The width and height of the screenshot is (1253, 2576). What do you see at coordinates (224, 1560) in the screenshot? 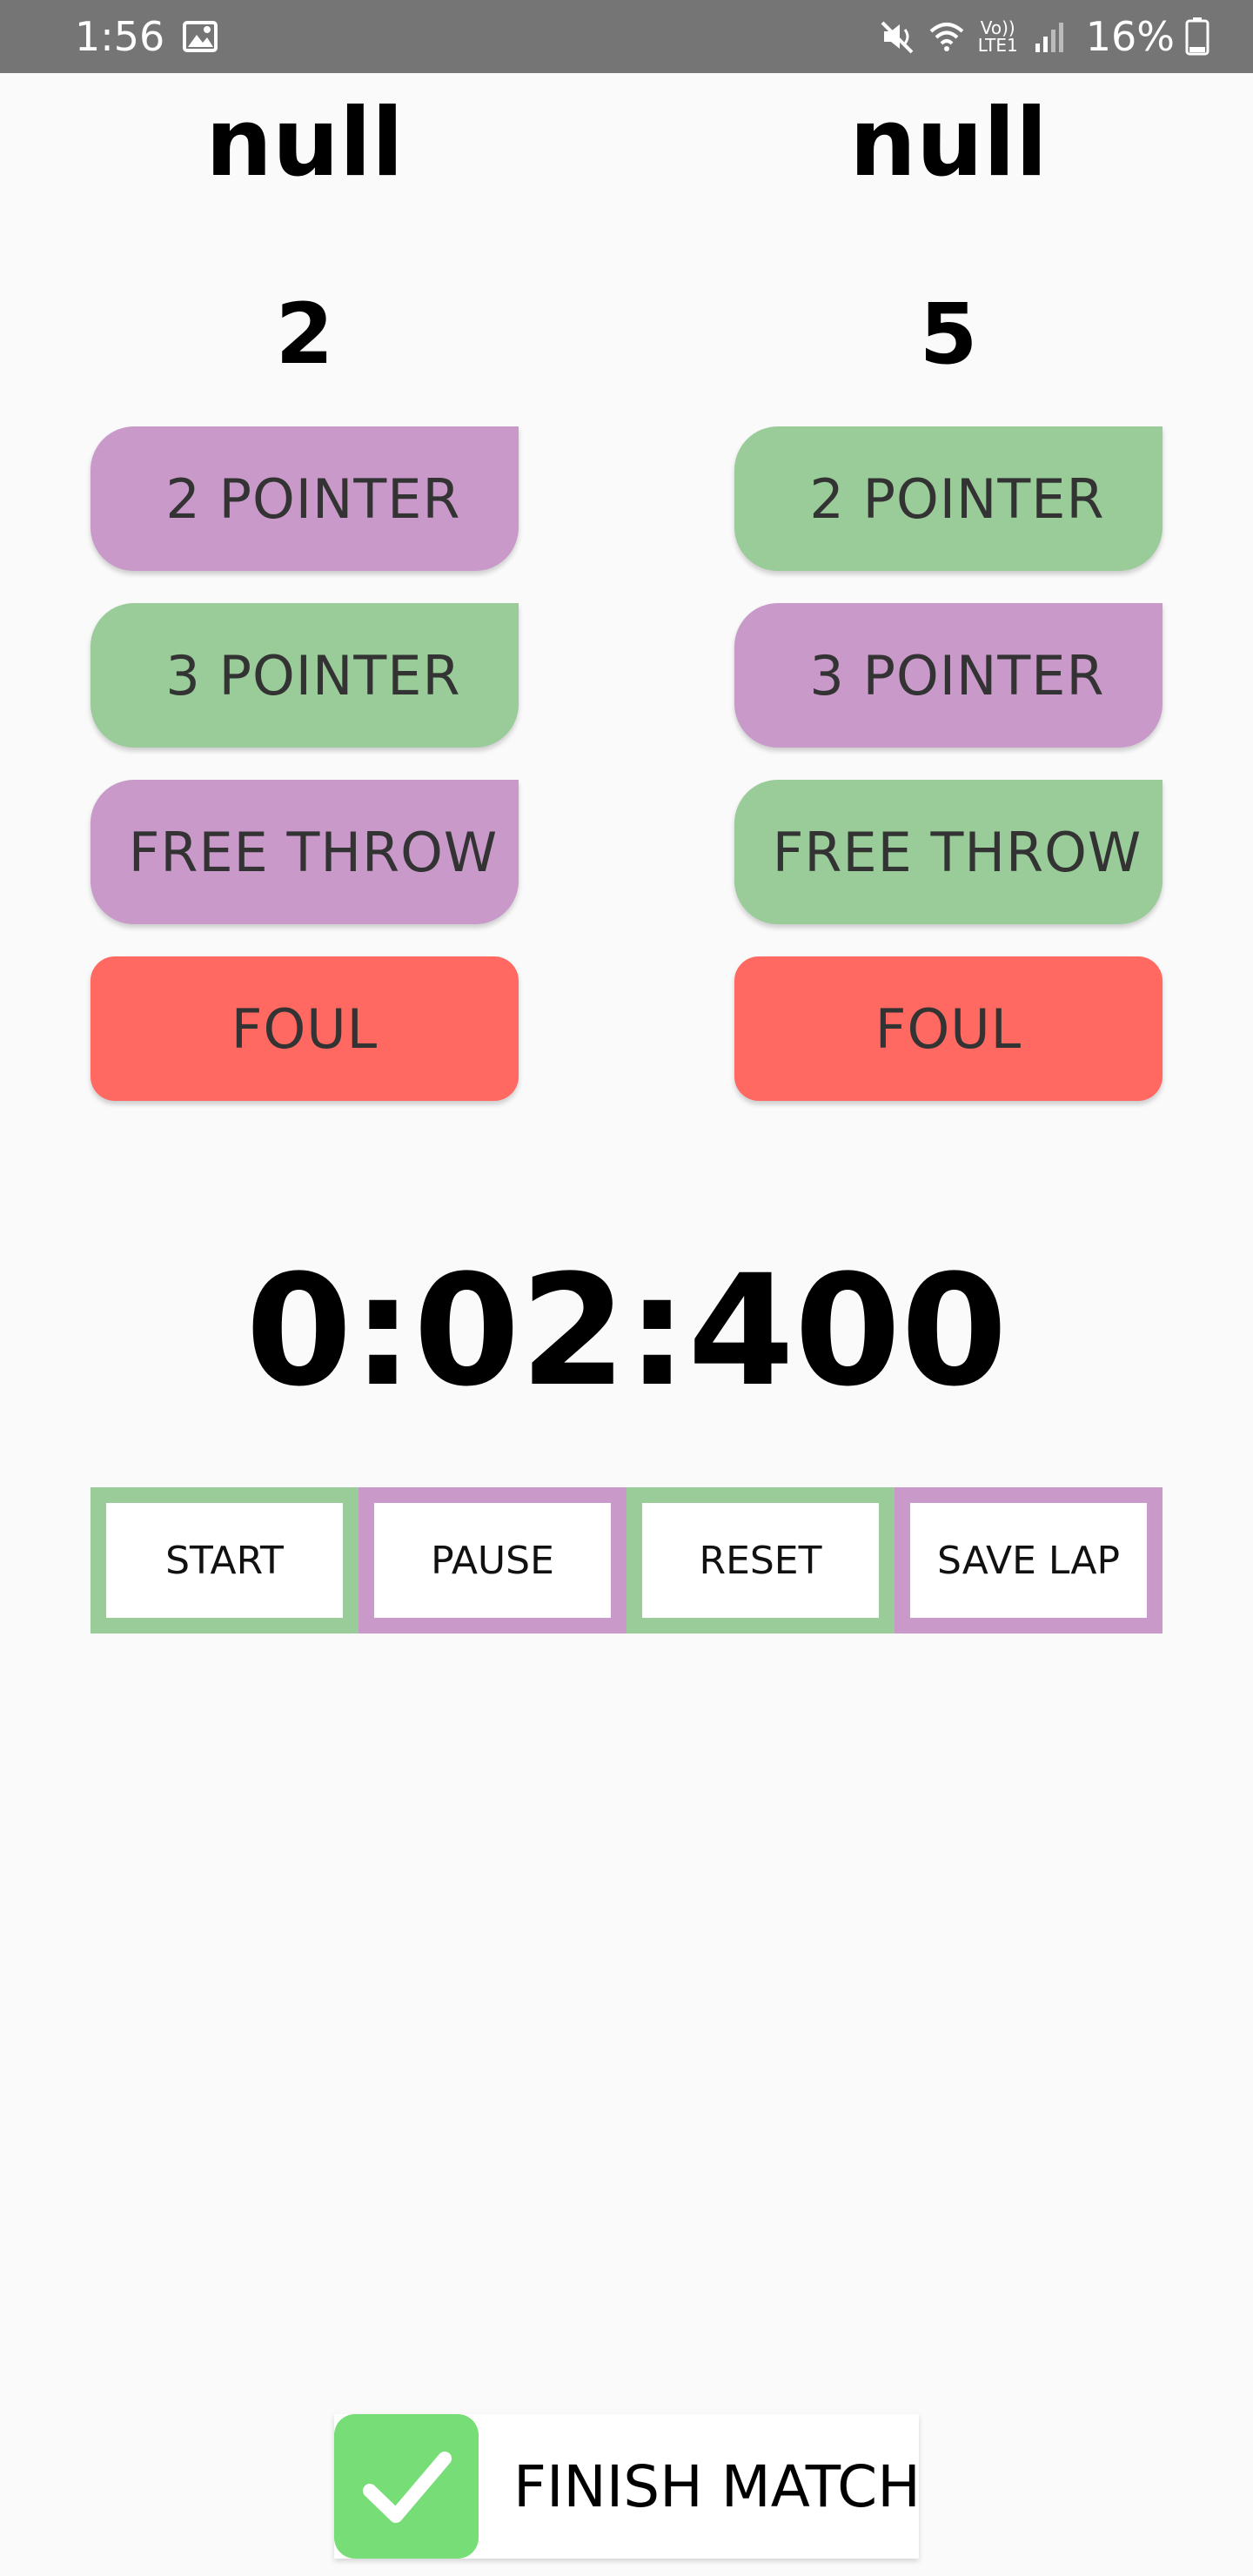
I see `start-button: START` at bounding box center [224, 1560].